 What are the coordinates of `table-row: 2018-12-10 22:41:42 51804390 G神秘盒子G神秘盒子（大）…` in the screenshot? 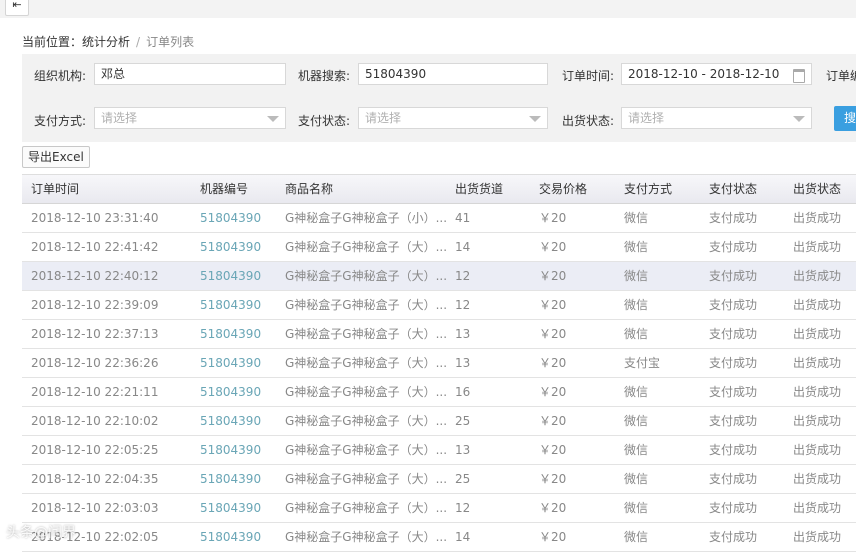 It's located at (439, 247).